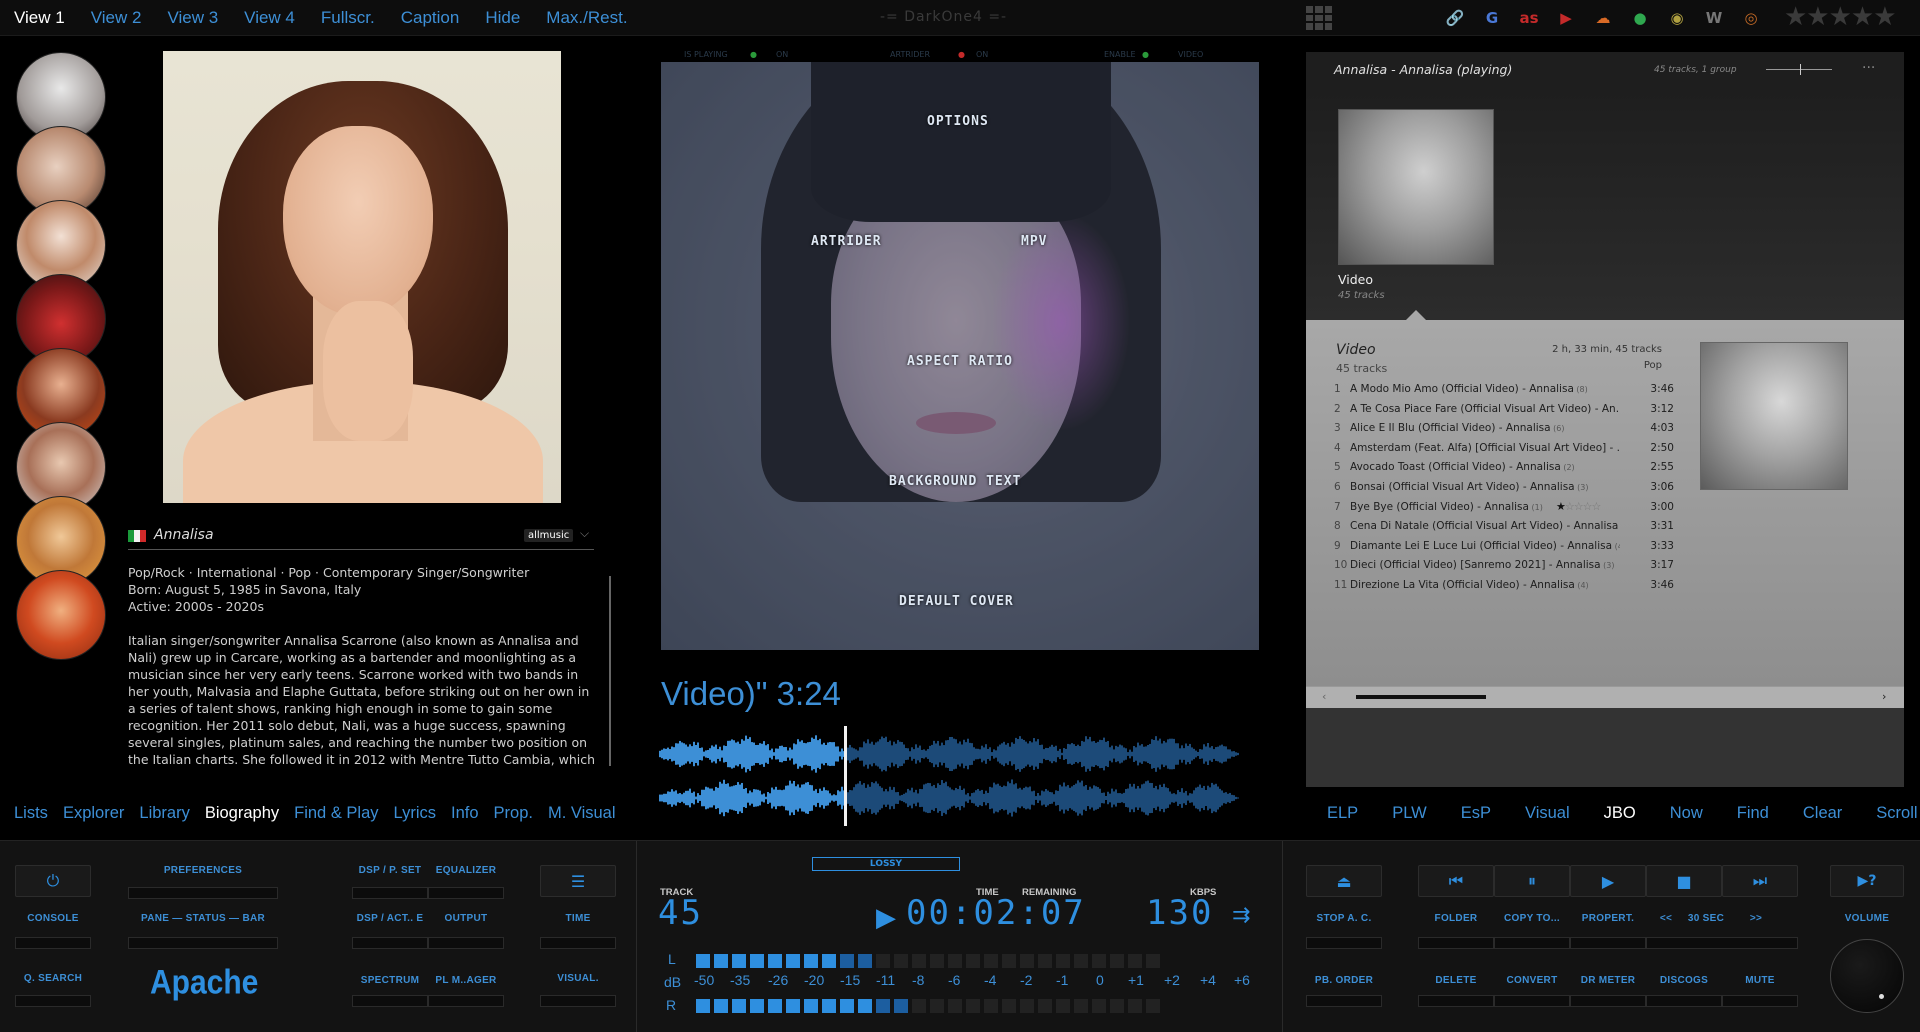 This screenshot has height=1032, width=1920. What do you see at coordinates (1456, 881) in the screenshot?
I see `previous-button: ⏮` at bounding box center [1456, 881].